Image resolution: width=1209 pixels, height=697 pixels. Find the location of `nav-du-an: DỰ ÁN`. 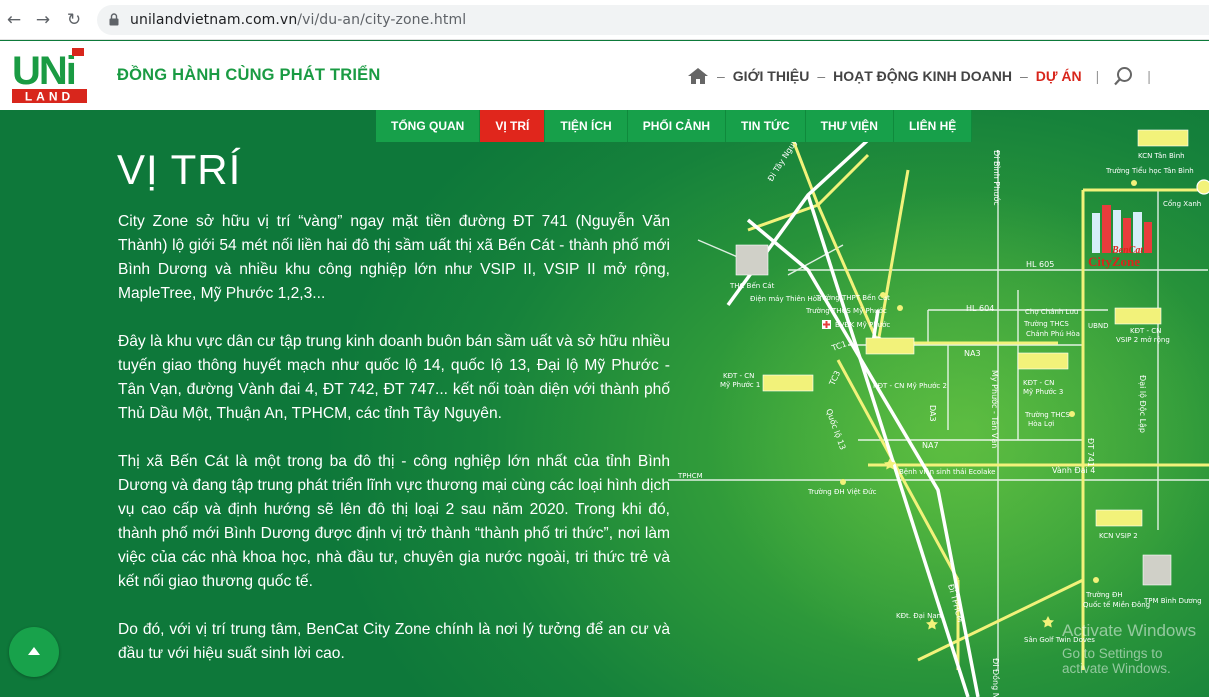

nav-du-an: DỰ ÁN is located at coordinates (1059, 76).